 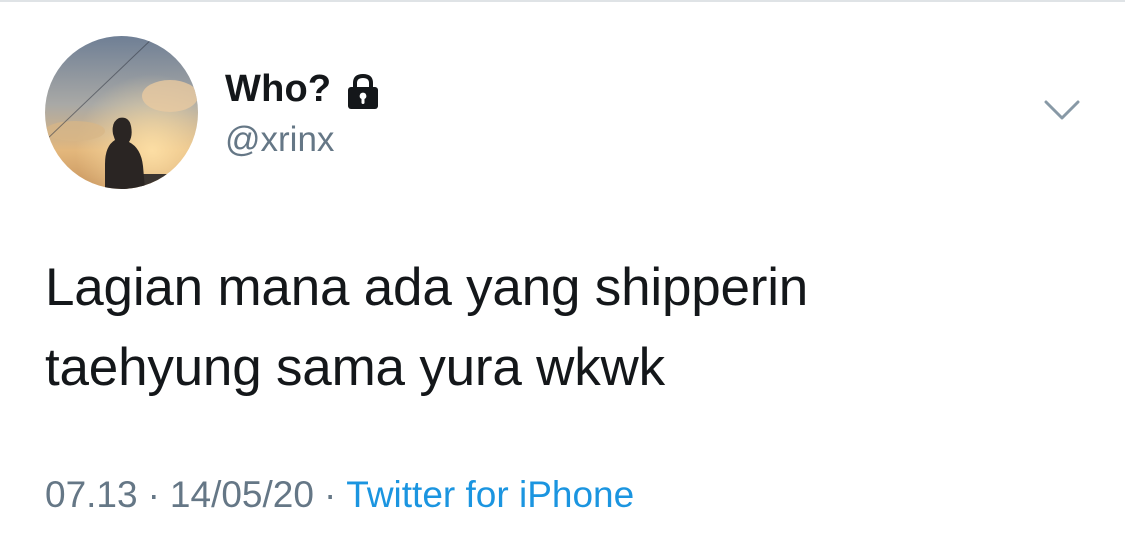 What do you see at coordinates (562, 1) in the screenshot?
I see `top-divider` at bounding box center [562, 1].